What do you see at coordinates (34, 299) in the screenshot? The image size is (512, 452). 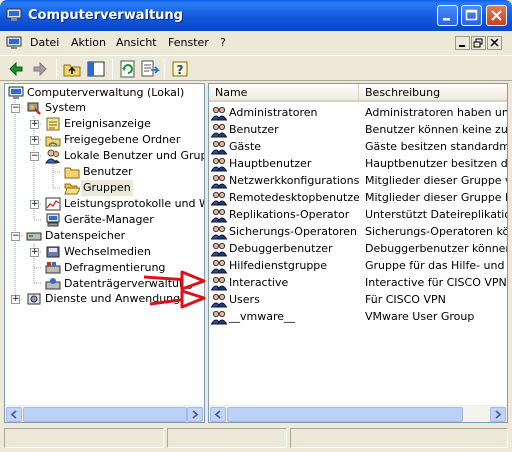 I see `services-icon` at bounding box center [34, 299].